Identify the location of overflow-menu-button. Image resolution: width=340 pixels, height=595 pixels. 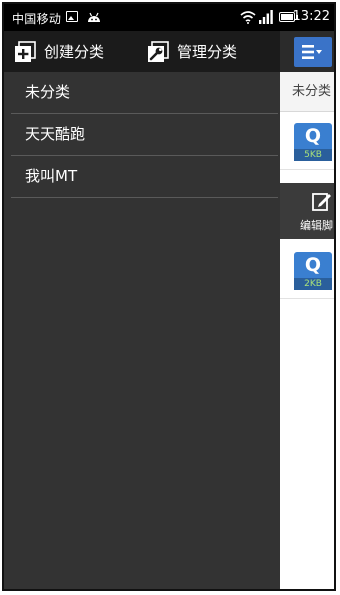
(313, 52).